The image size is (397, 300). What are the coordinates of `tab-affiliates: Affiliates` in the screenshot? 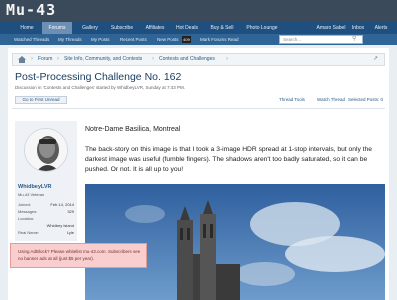 It's located at (155, 28).